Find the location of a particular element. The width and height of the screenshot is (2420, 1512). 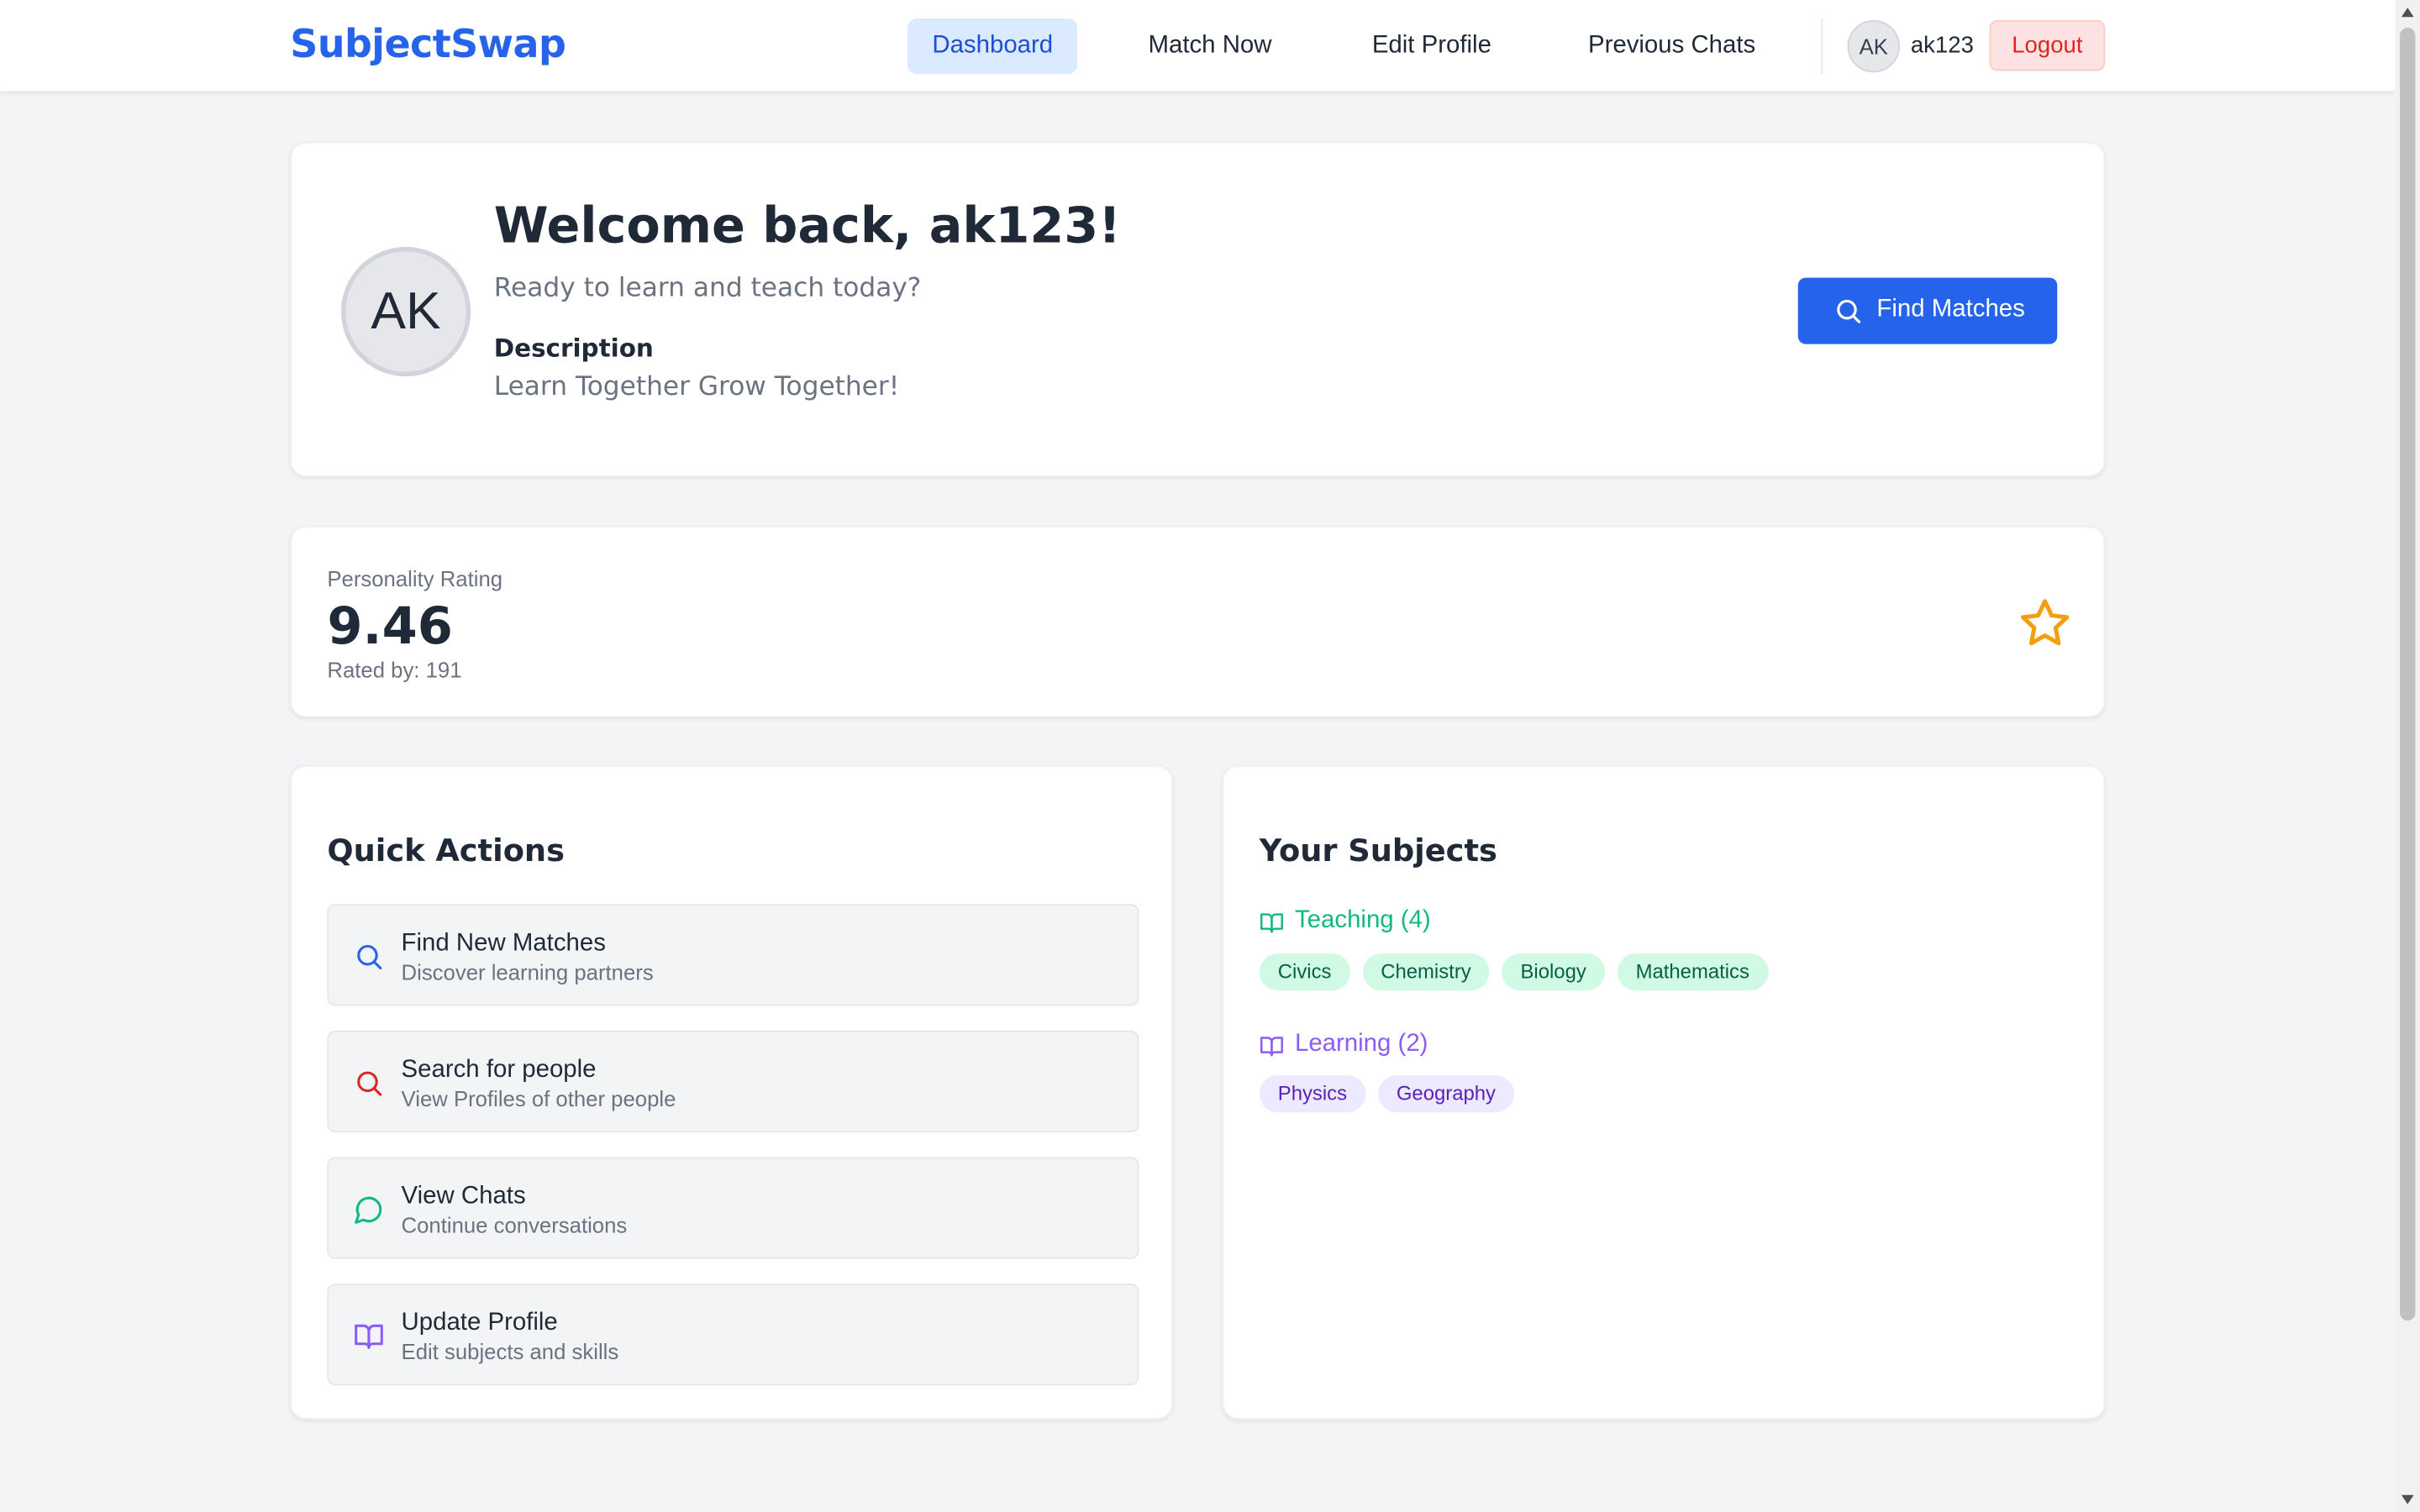

learning-tags: Physics Geography is located at coordinates (1387, 1094).